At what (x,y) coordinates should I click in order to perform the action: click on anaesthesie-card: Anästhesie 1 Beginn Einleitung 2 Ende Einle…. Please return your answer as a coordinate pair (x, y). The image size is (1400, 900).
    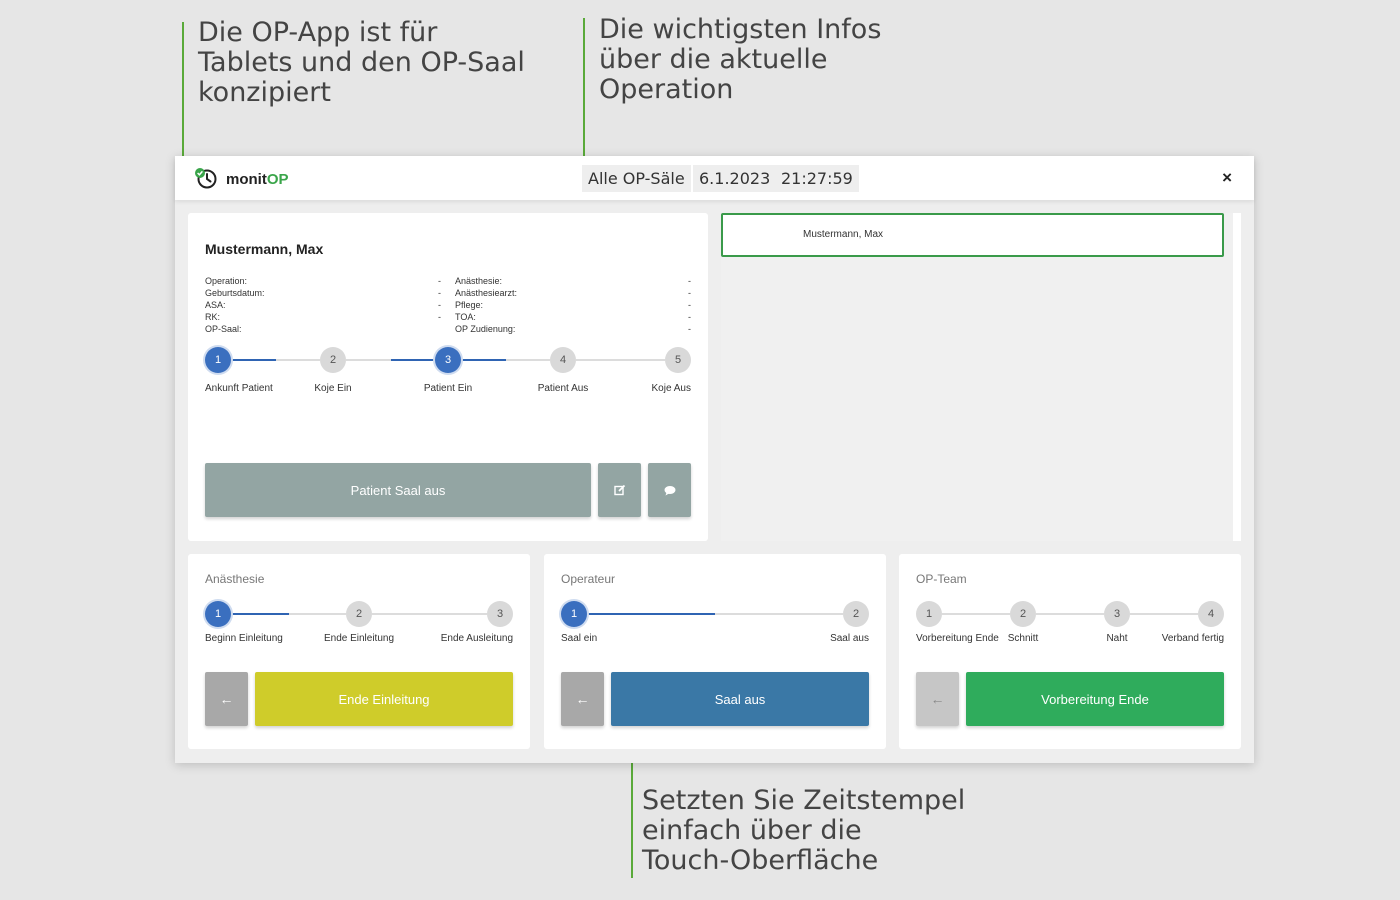
    Looking at the image, I should click on (359, 651).